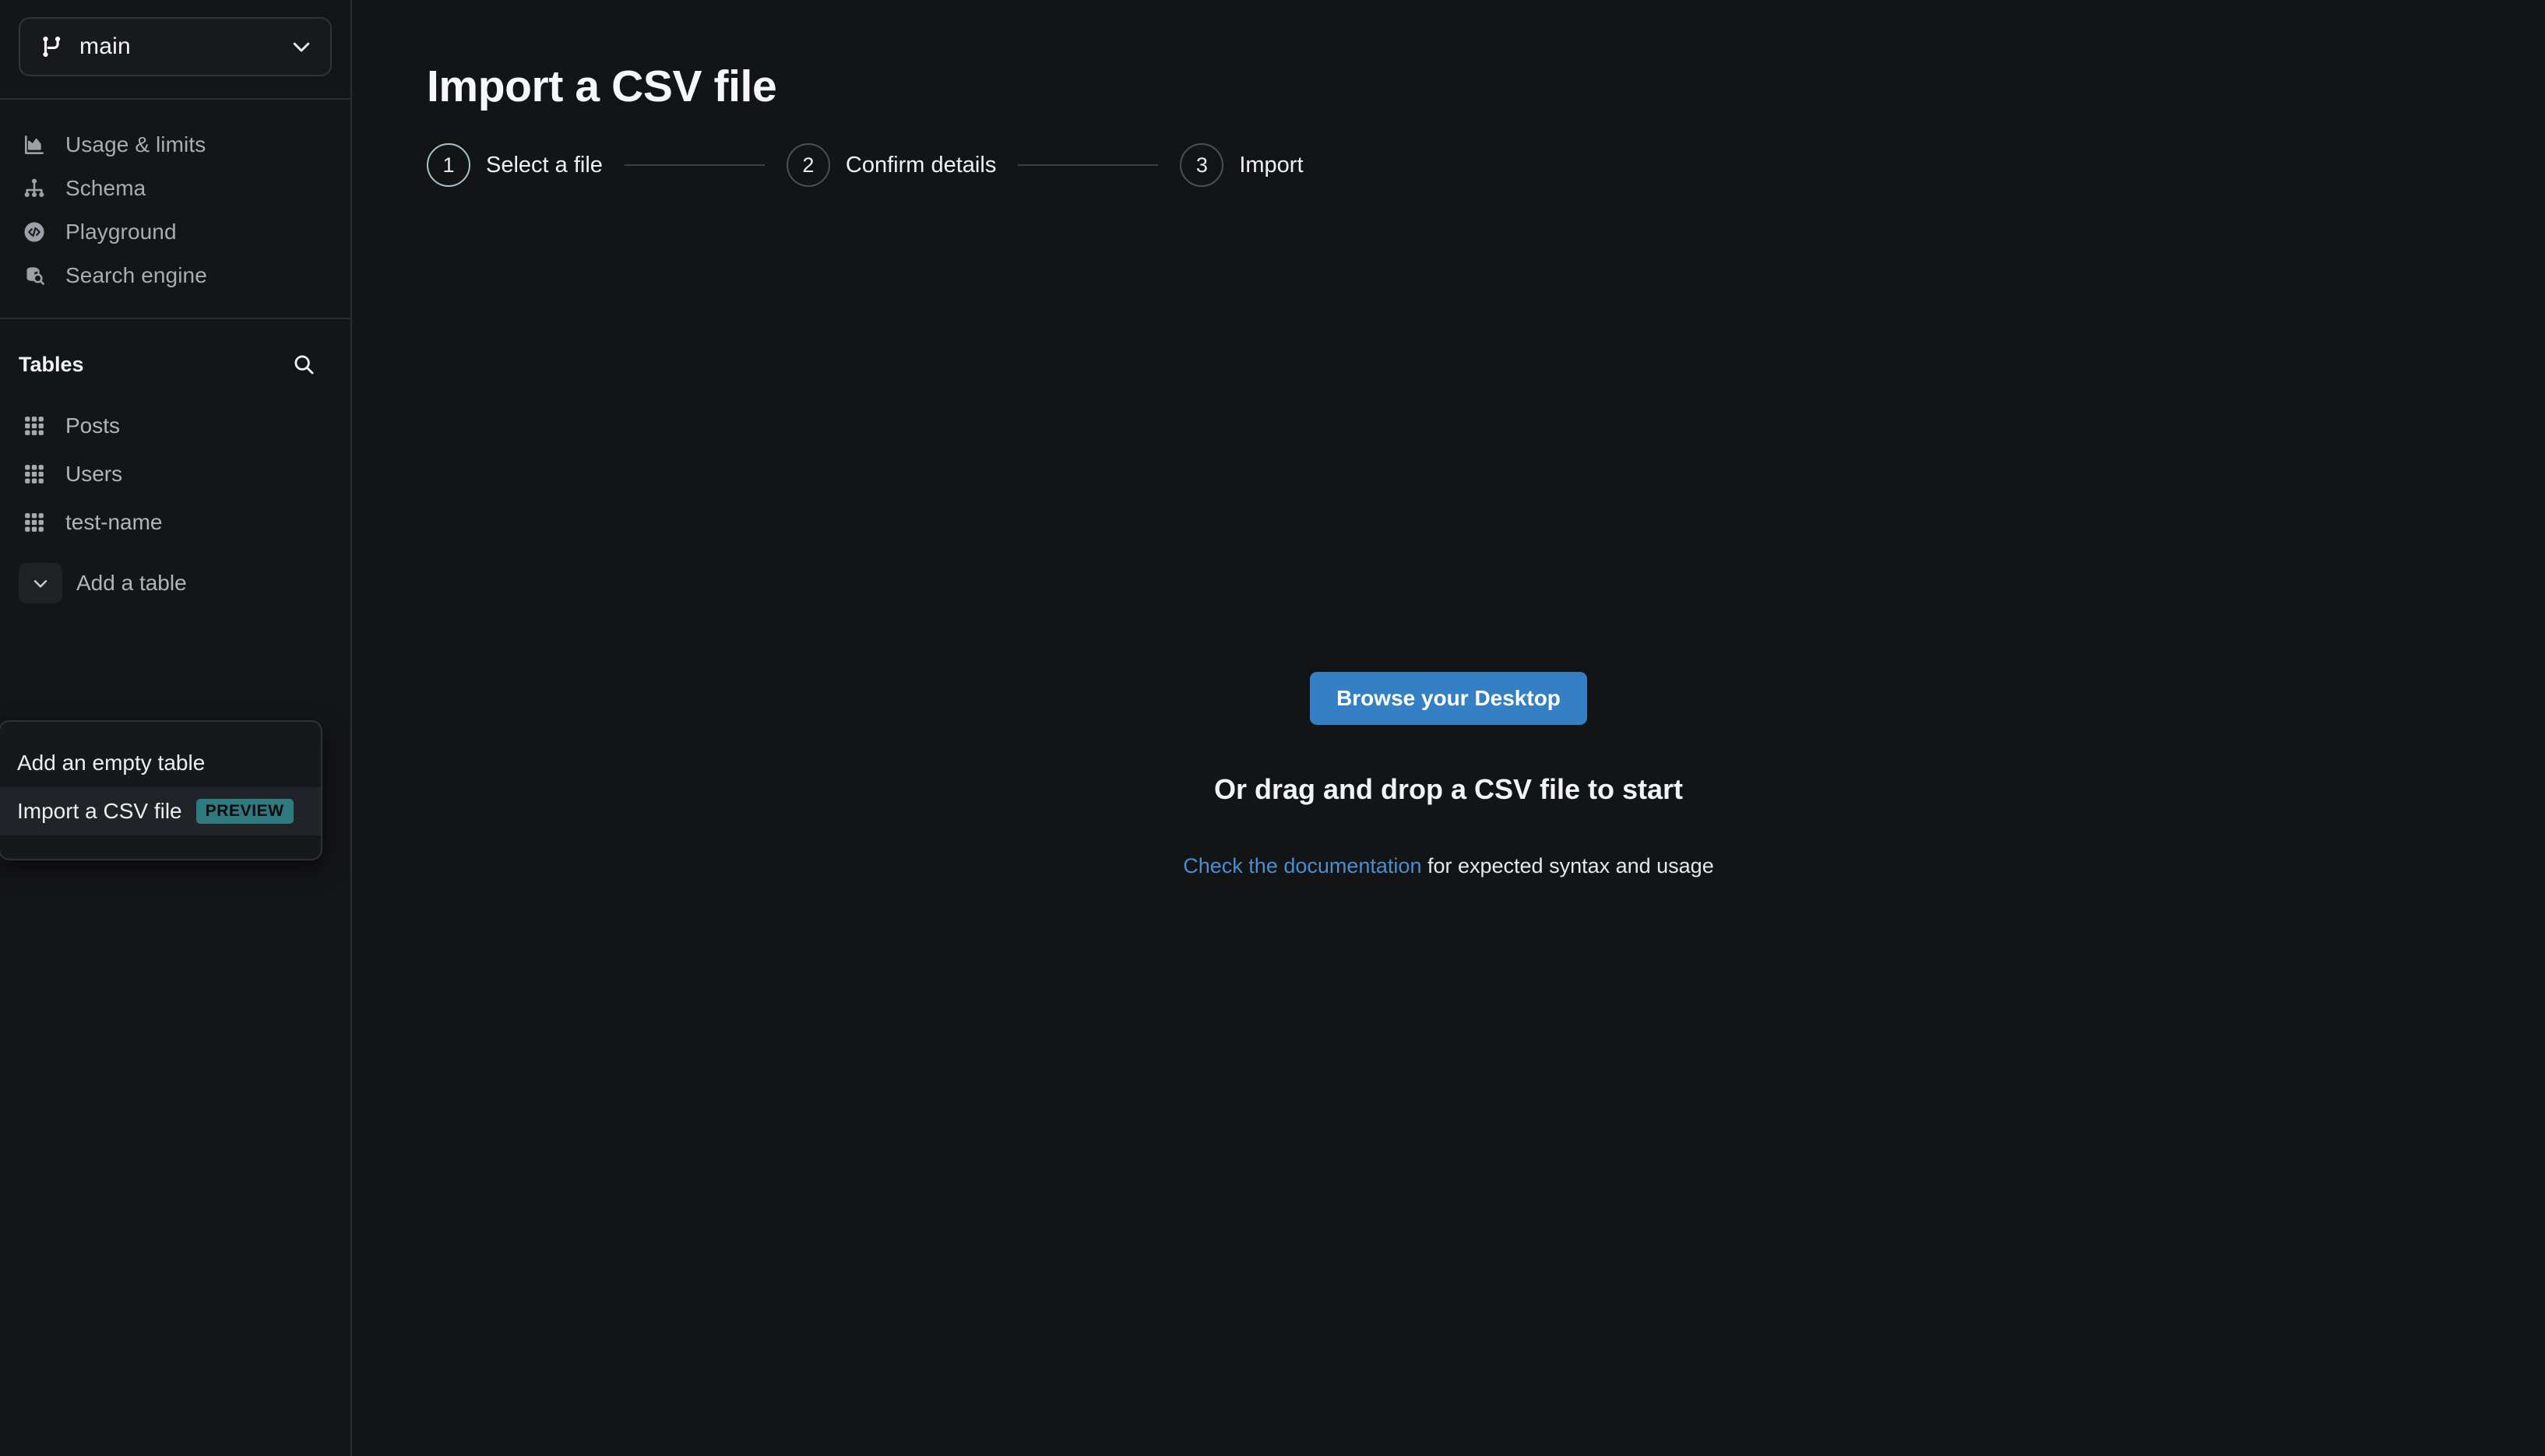 The width and height of the screenshot is (2545, 1456). Describe the element at coordinates (175, 474) in the screenshot. I see `table-item-users: Users` at that location.